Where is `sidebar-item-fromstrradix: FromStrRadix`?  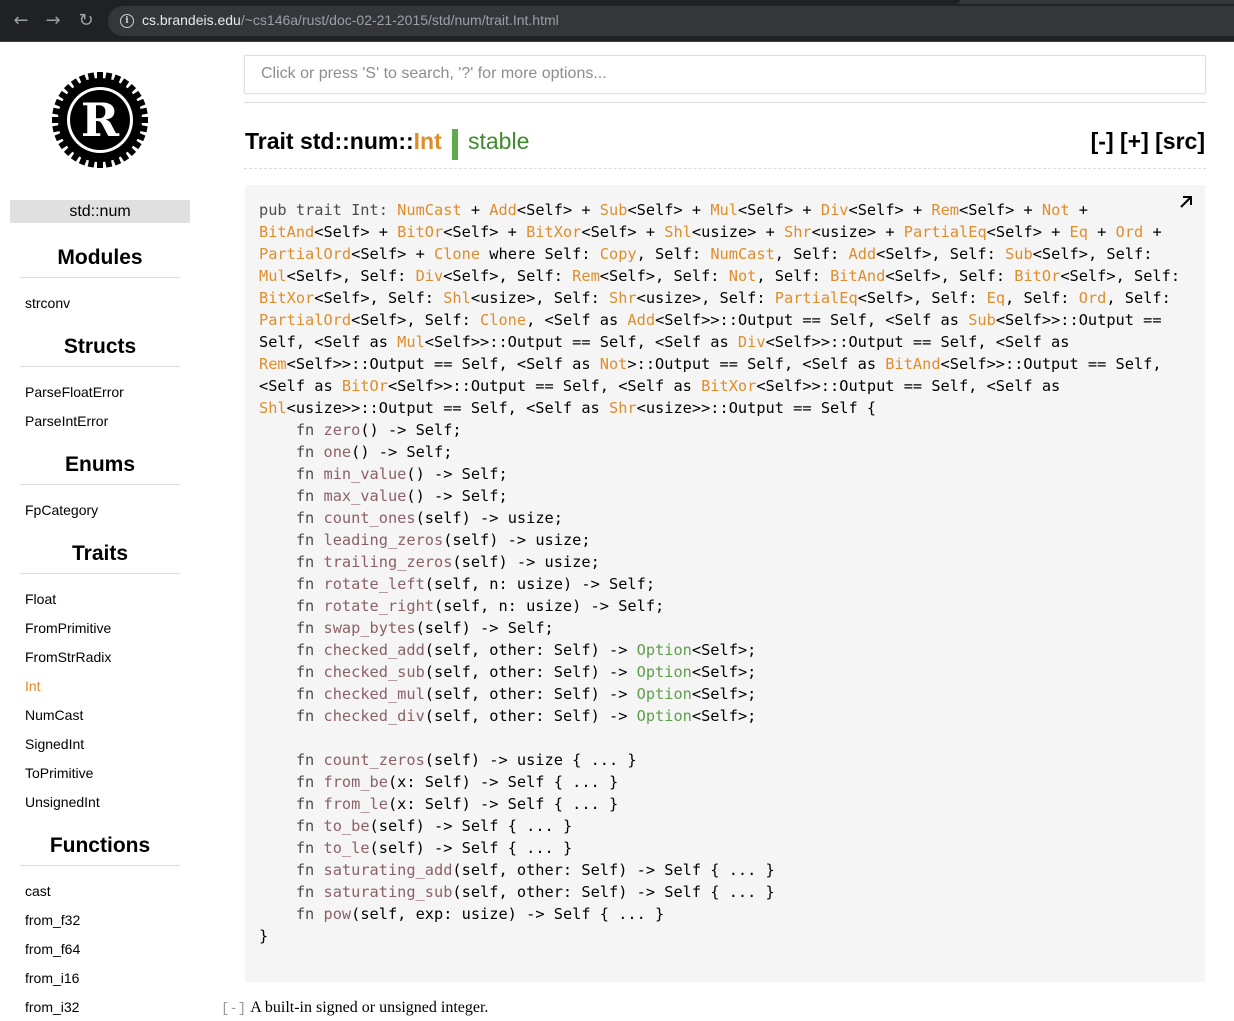
sidebar-item-fromstrradix: FromStrRadix is located at coordinates (68, 657).